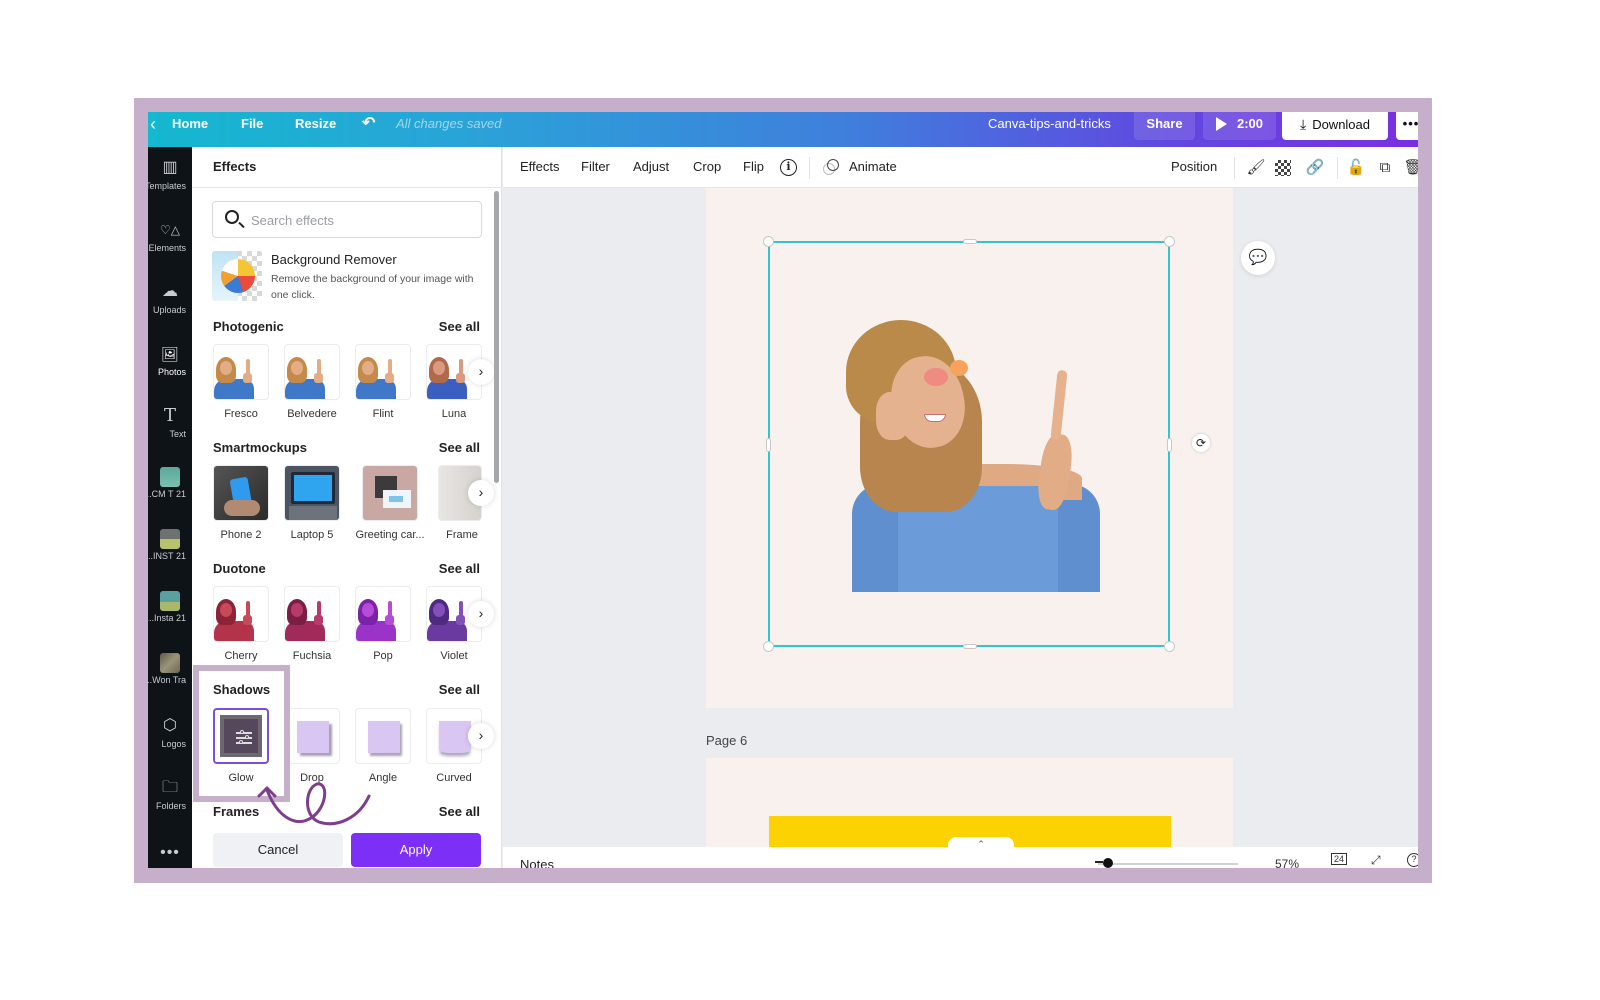  Describe the element at coordinates (753, 166) in the screenshot. I see `flip-tool: Flip` at that location.